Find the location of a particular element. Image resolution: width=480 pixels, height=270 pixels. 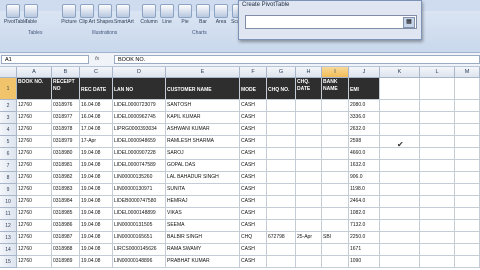

ribbon-button-line: Line is located at coordinates (167, 14).